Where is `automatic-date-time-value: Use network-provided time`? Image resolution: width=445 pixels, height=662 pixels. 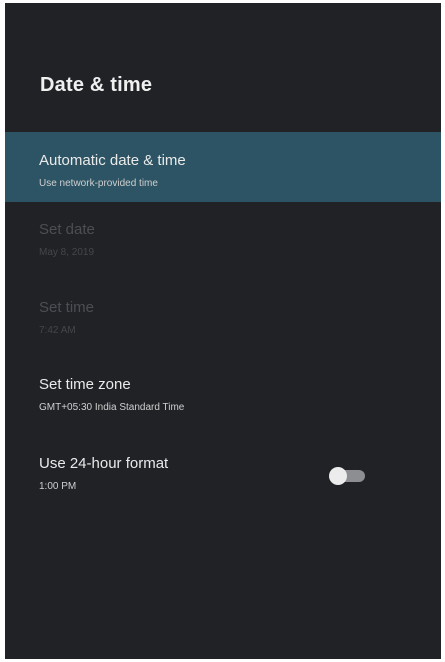 automatic-date-time-value: Use network-provided time is located at coordinates (98, 183).